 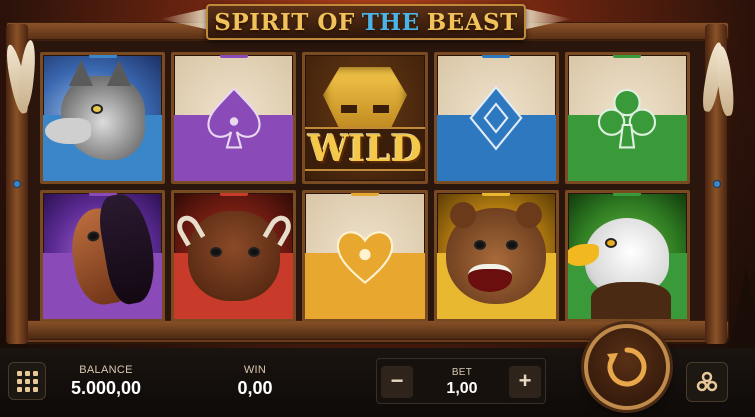 What do you see at coordinates (472, 22) in the screenshot?
I see `title-part-3: BEAST` at bounding box center [472, 22].